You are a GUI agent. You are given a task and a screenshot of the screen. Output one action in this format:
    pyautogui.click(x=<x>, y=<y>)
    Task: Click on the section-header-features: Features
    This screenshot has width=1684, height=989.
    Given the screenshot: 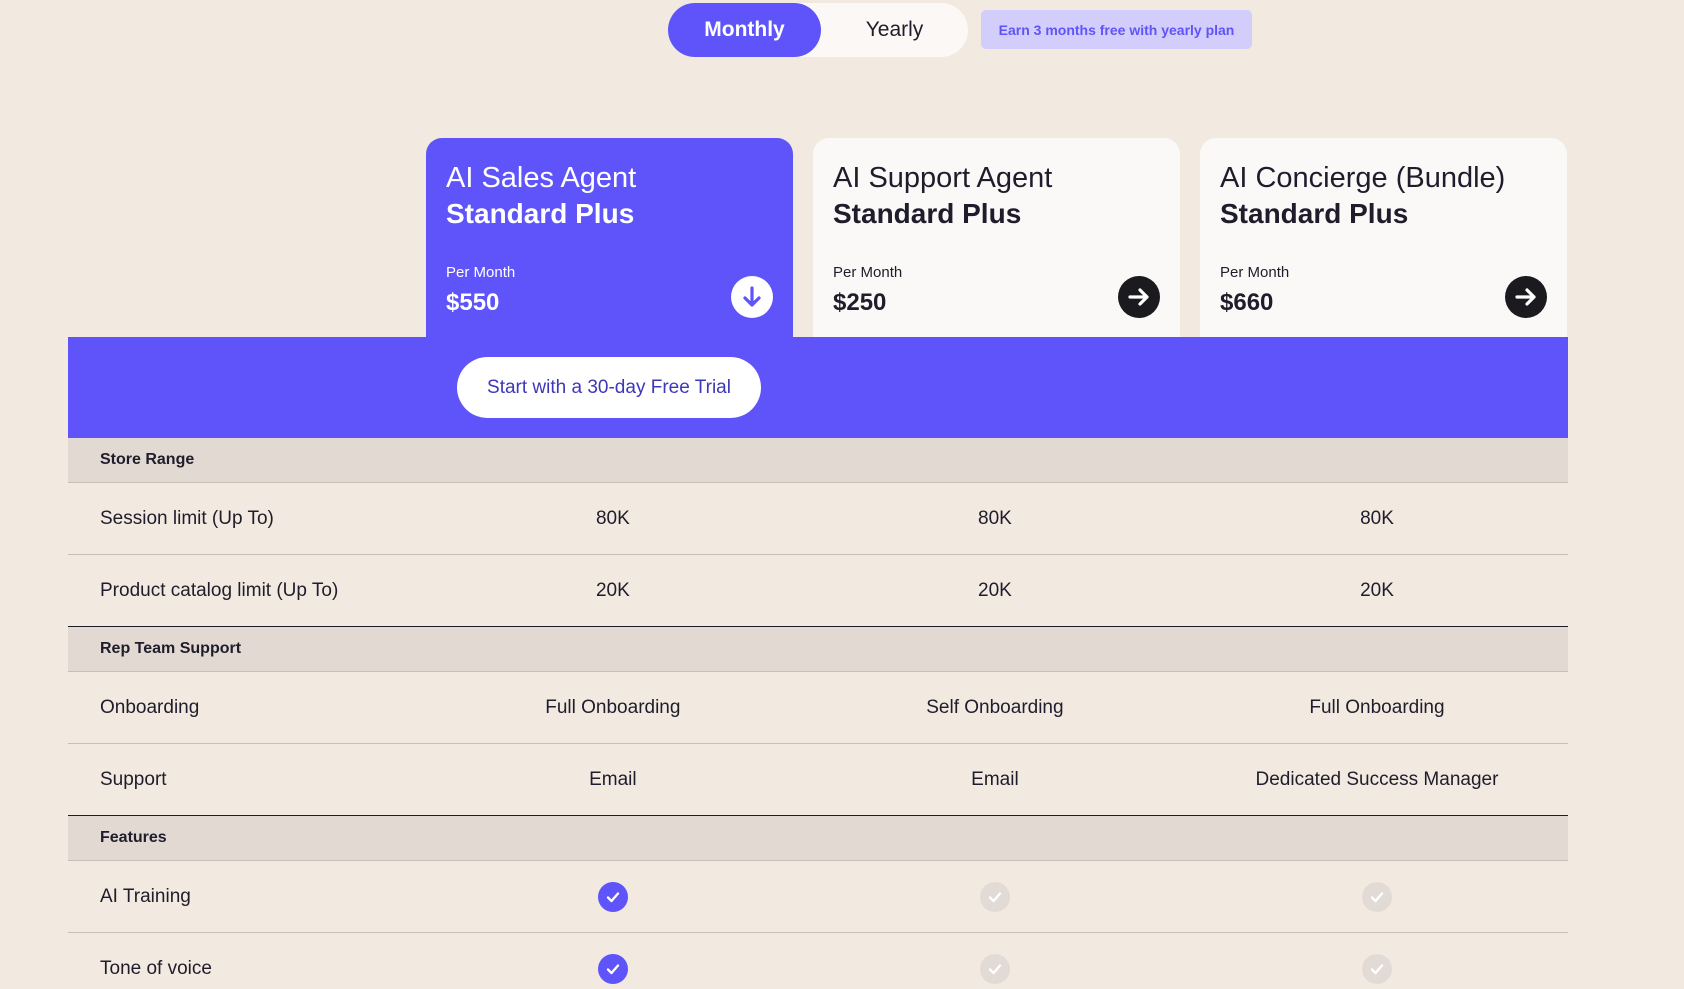 What is the action you would take?
    pyautogui.click(x=818, y=838)
    